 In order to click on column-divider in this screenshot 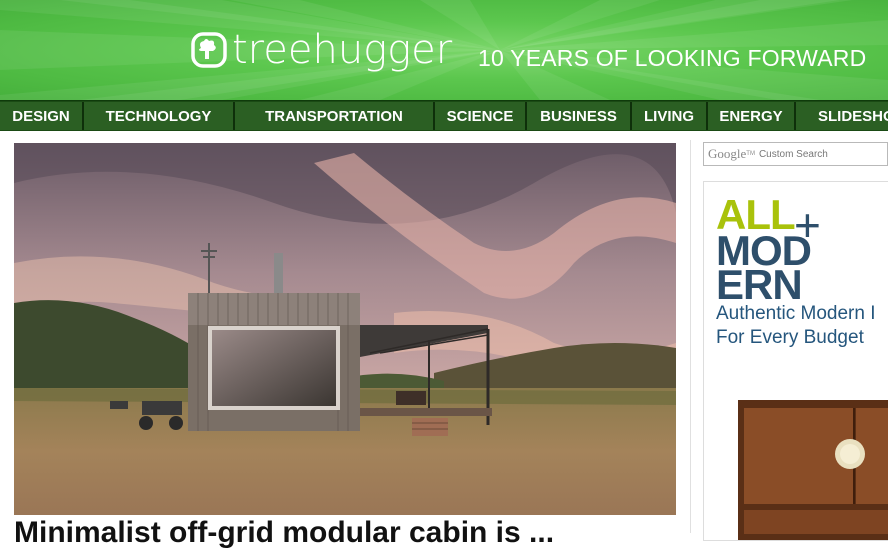, I will do `click(690, 336)`.